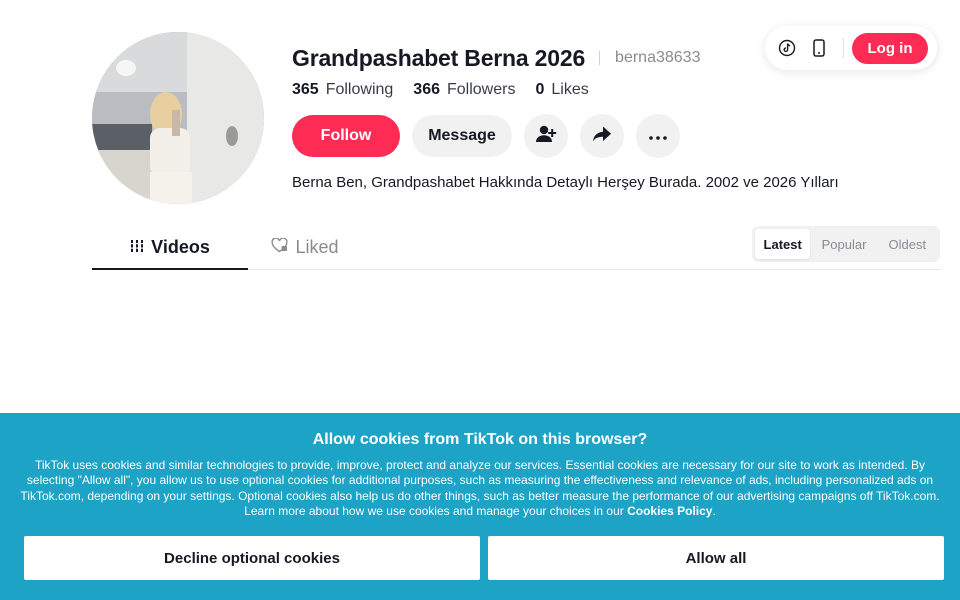  I want to click on profile-stats: 365 Following 366 Followers 0 Likes, so click(450, 90).